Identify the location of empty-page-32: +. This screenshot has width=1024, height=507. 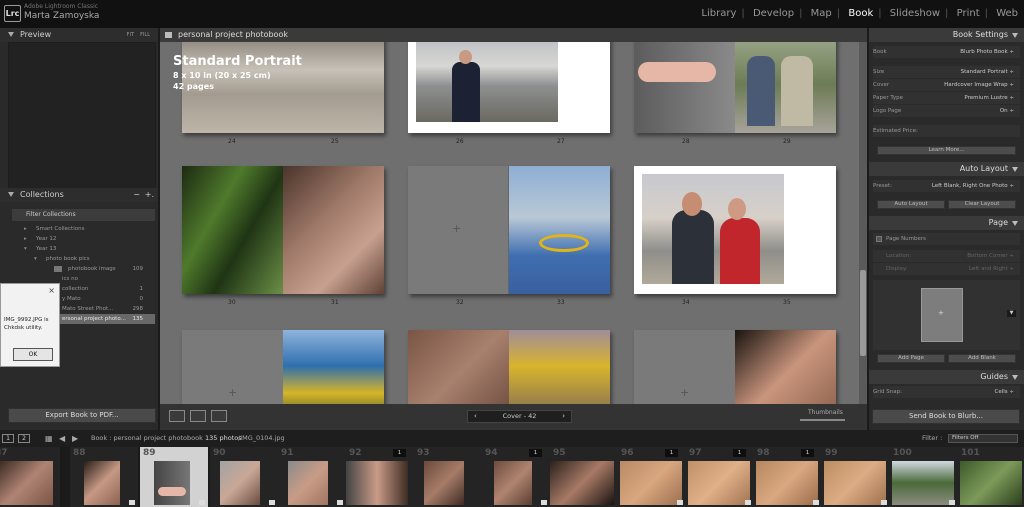
(458, 230).